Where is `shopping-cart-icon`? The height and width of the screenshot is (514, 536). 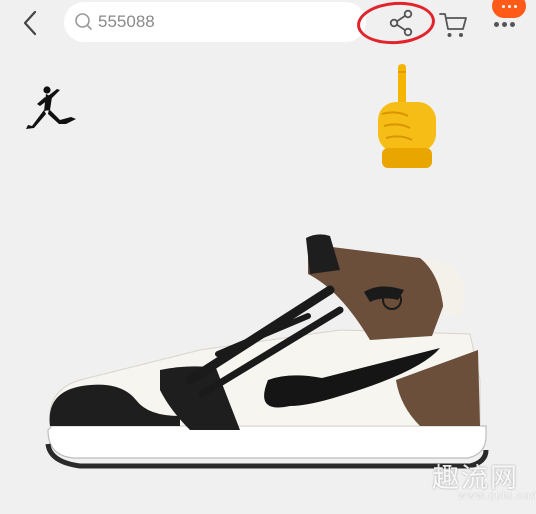
shopping-cart-icon is located at coordinates (453, 25).